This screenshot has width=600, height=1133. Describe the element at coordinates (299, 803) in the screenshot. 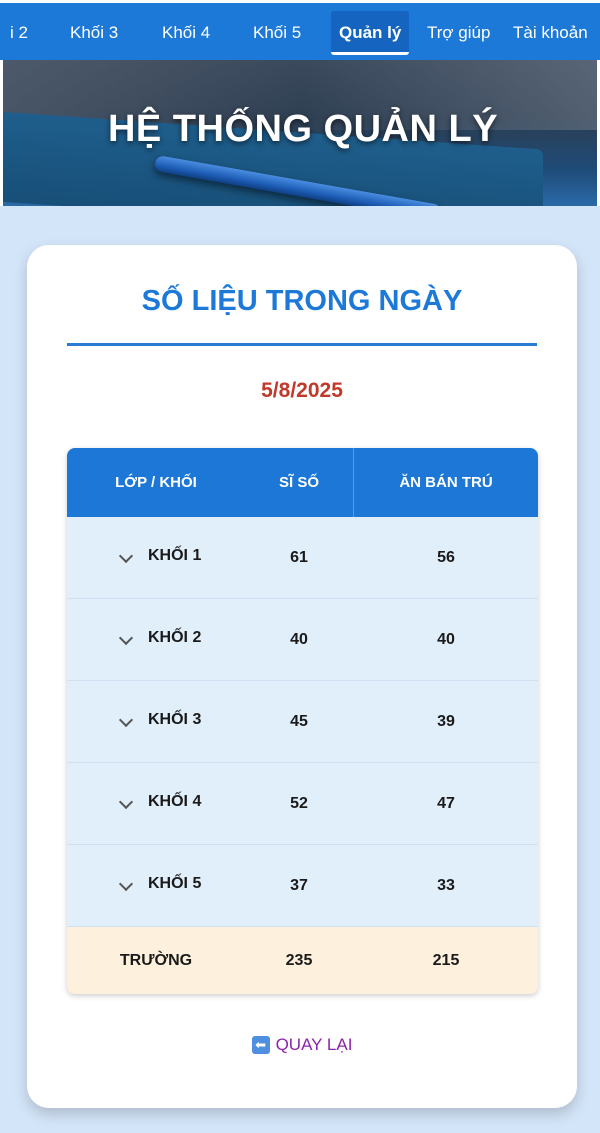

I see `row-enrollment: 52` at that location.